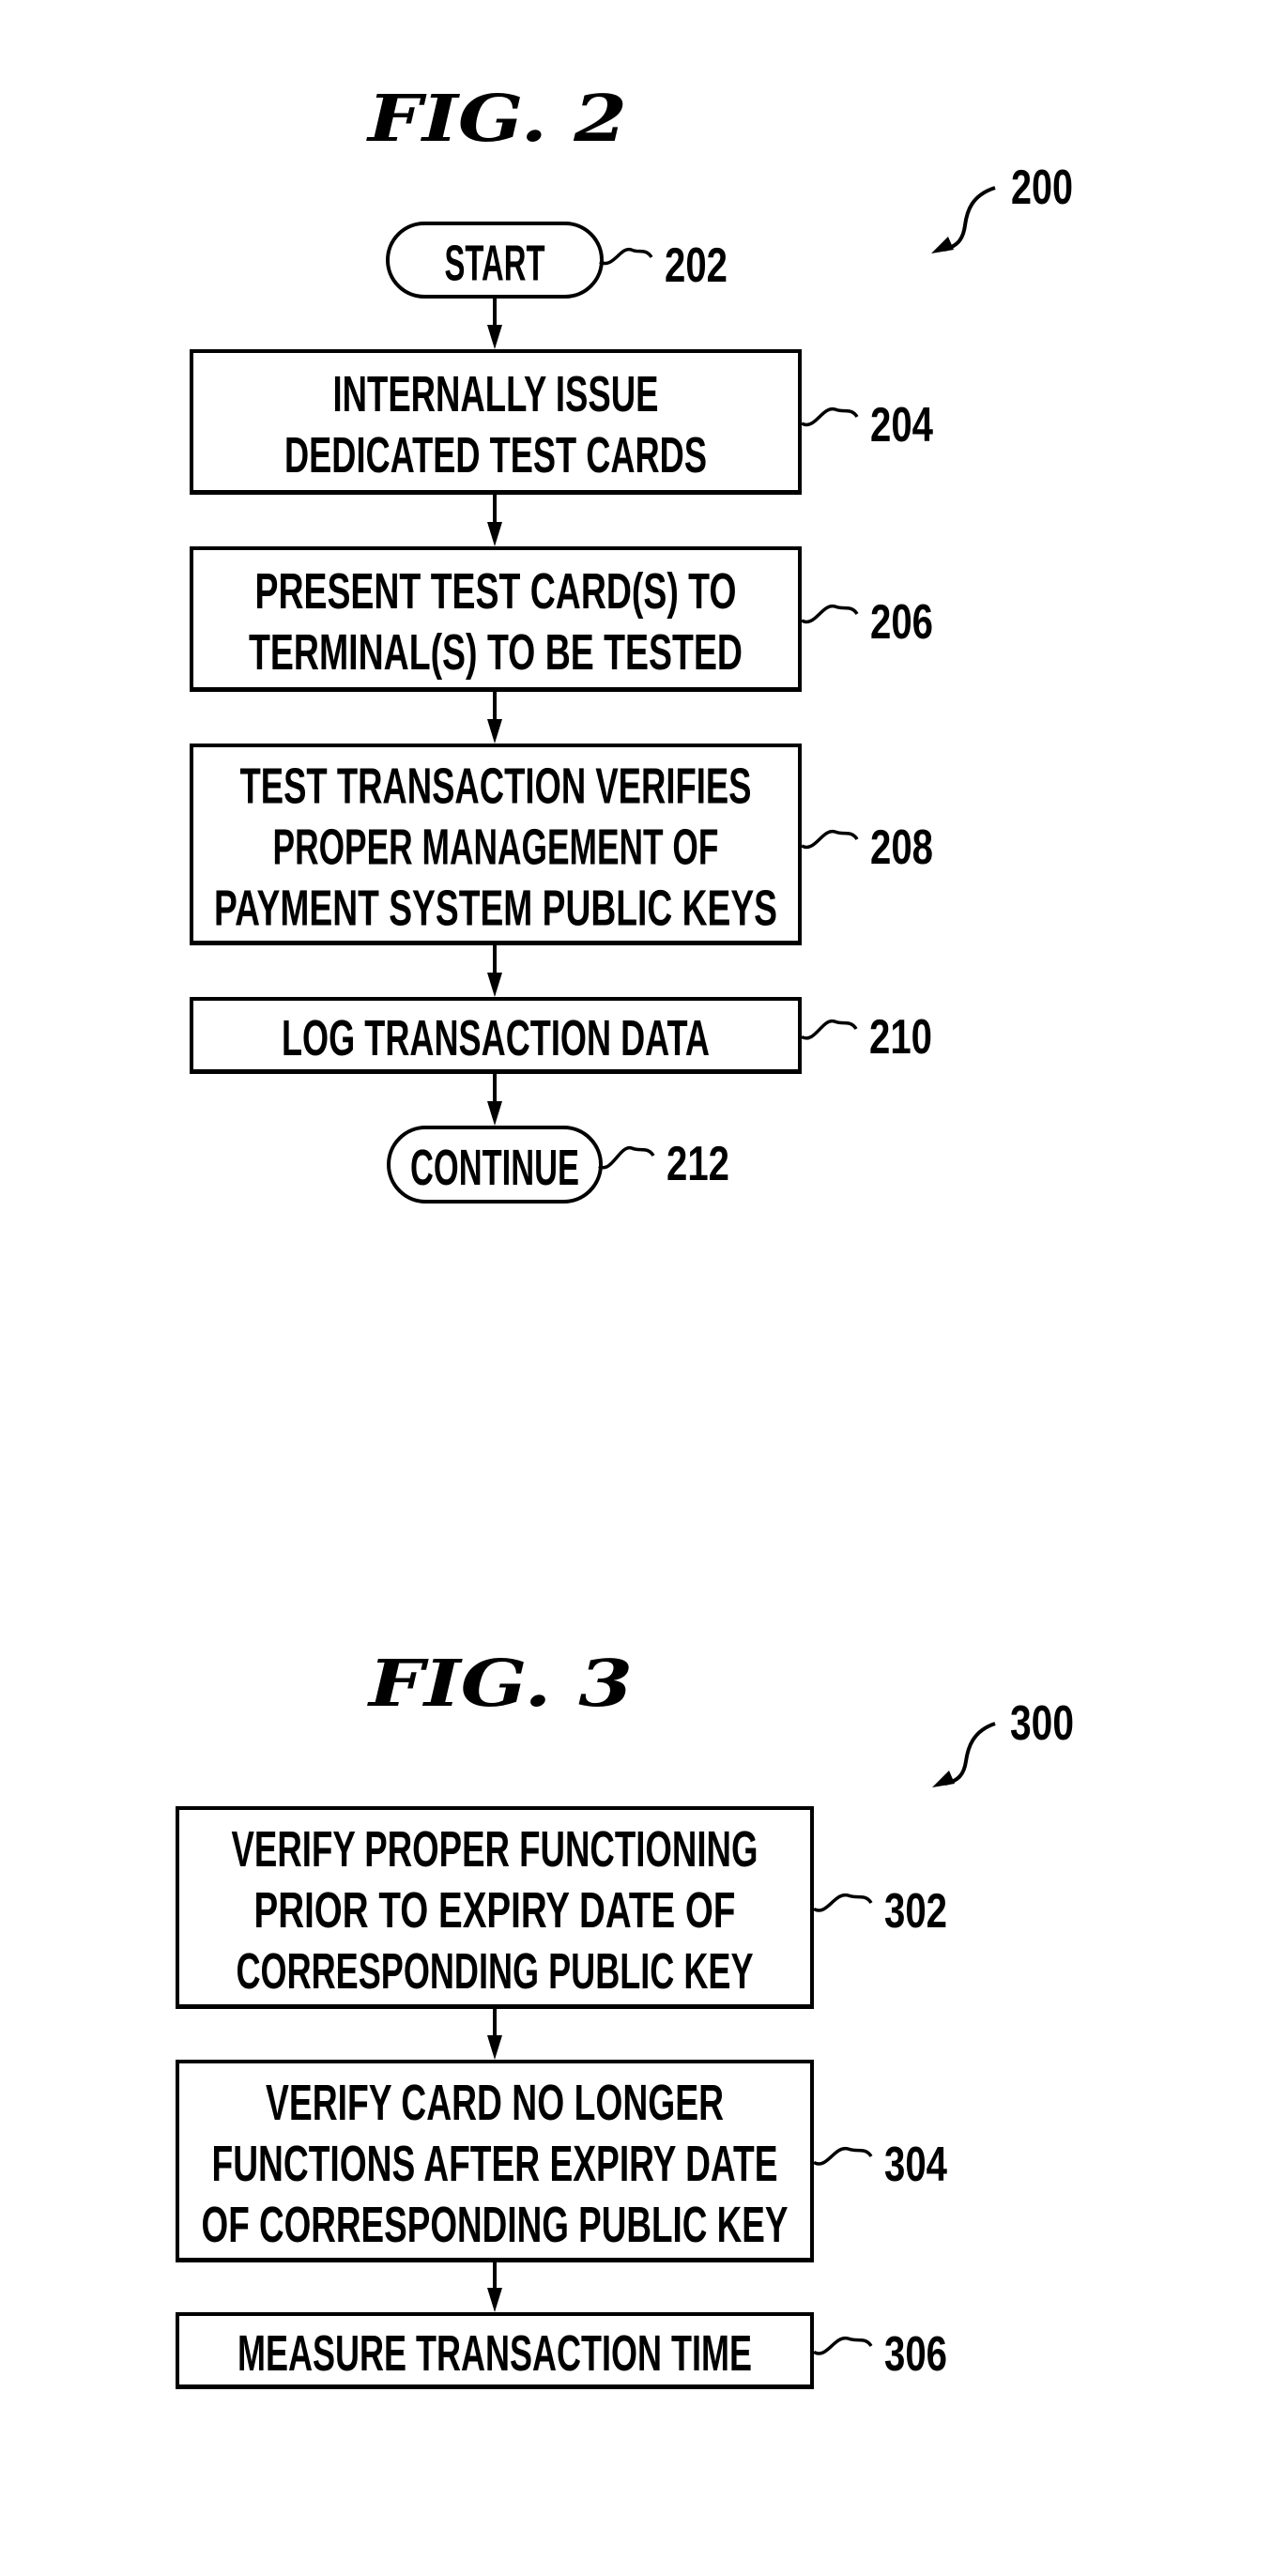  What do you see at coordinates (495, 2103) in the screenshot?
I see `step-text-line: VERIFY CARD NO LONGER` at bounding box center [495, 2103].